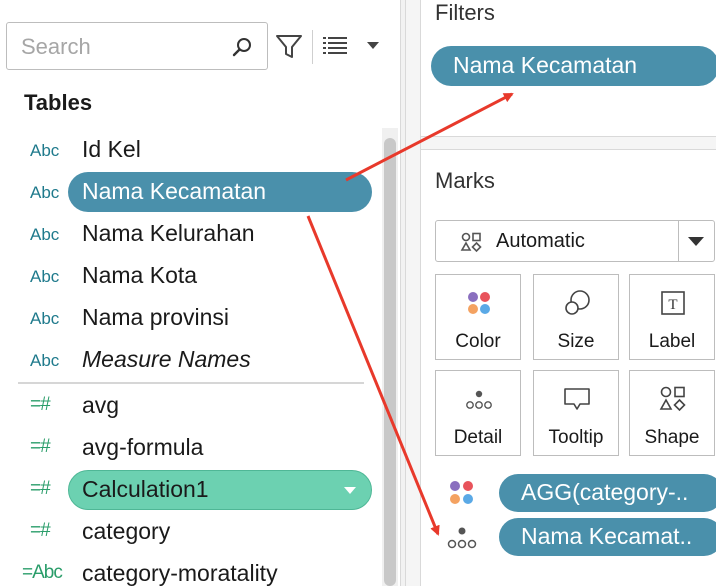 This screenshot has width=716, height=586. What do you see at coordinates (672, 437) in the screenshot?
I see `shape-label: Shape` at bounding box center [672, 437].